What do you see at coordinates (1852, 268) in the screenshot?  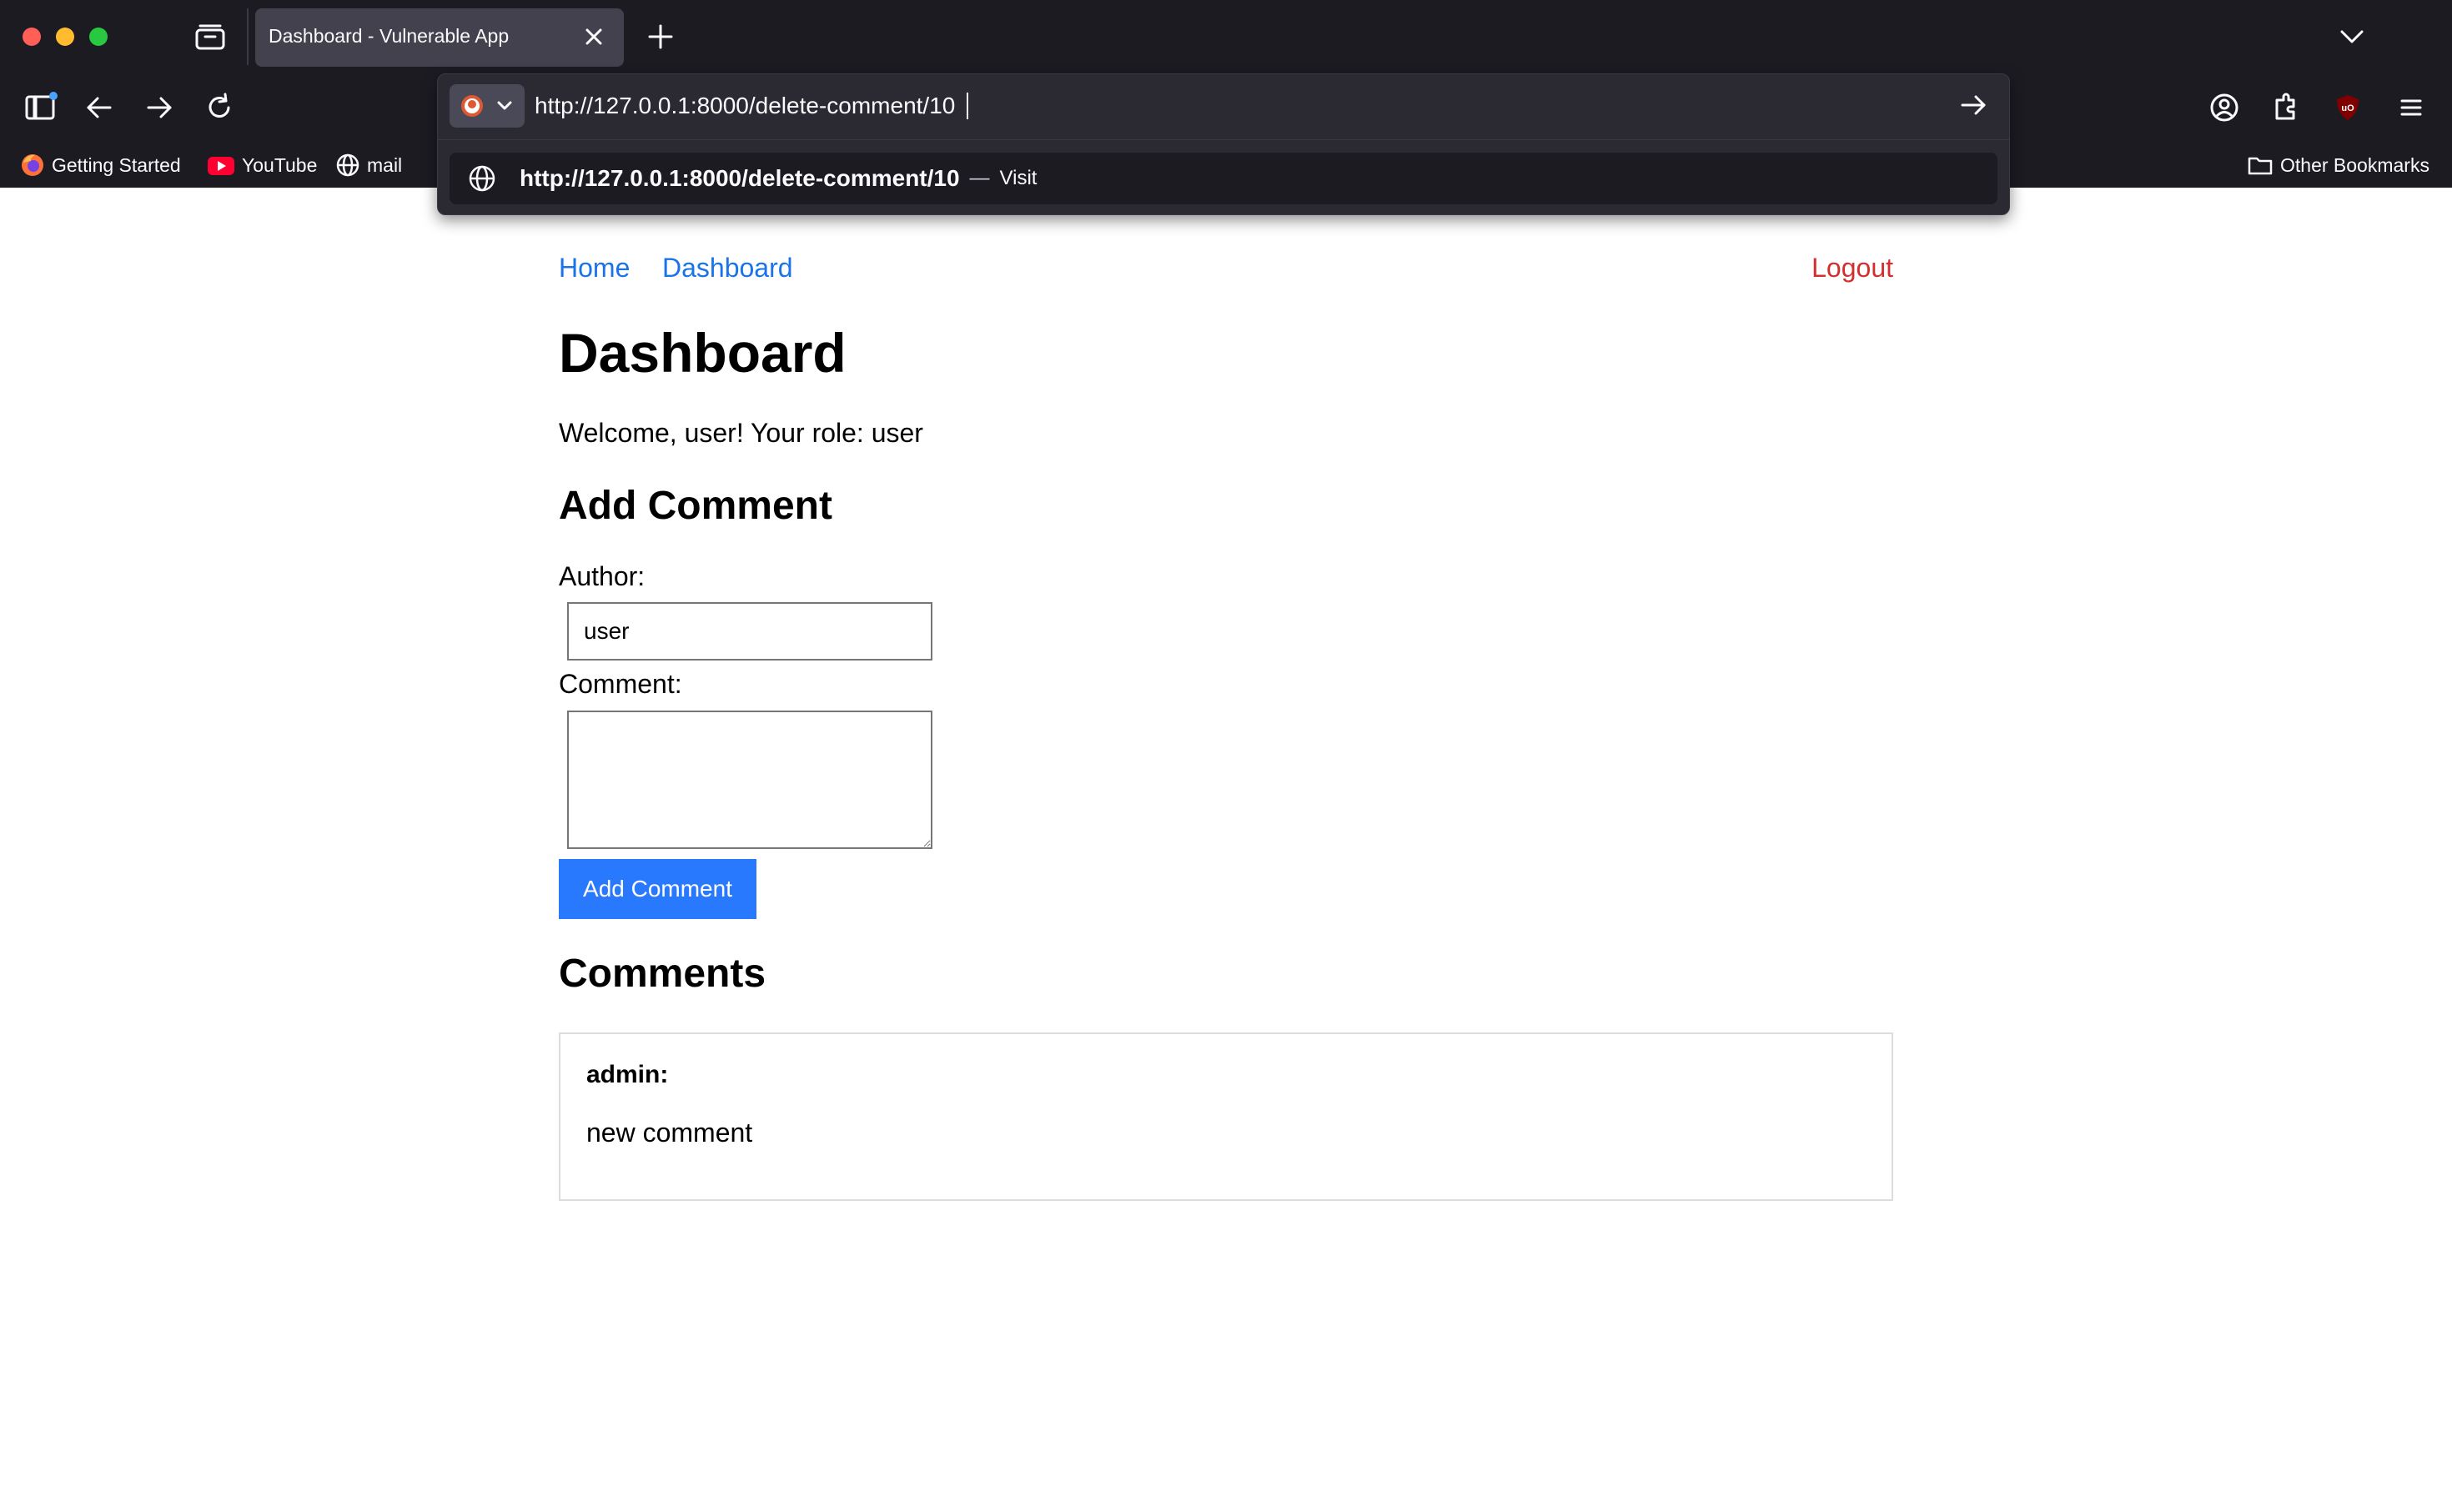 I see `logout-link: Logout` at bounding box center [1852, 268].